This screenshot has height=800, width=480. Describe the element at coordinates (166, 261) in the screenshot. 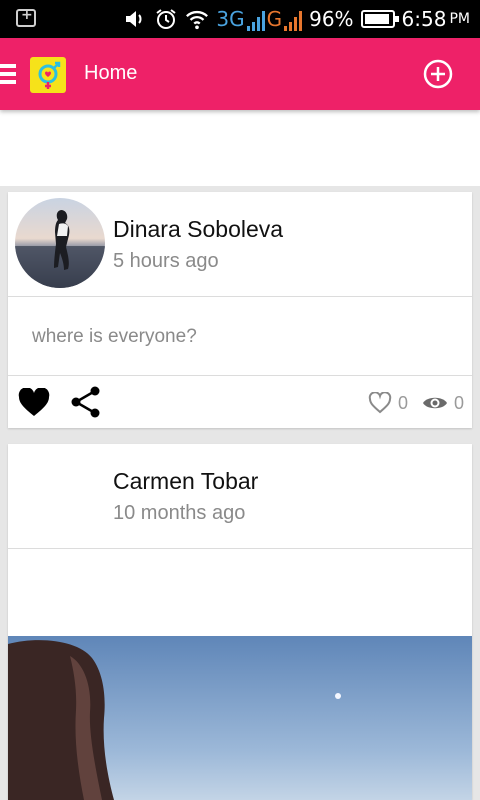

I see `post-time: 5 hours ago` at that location.